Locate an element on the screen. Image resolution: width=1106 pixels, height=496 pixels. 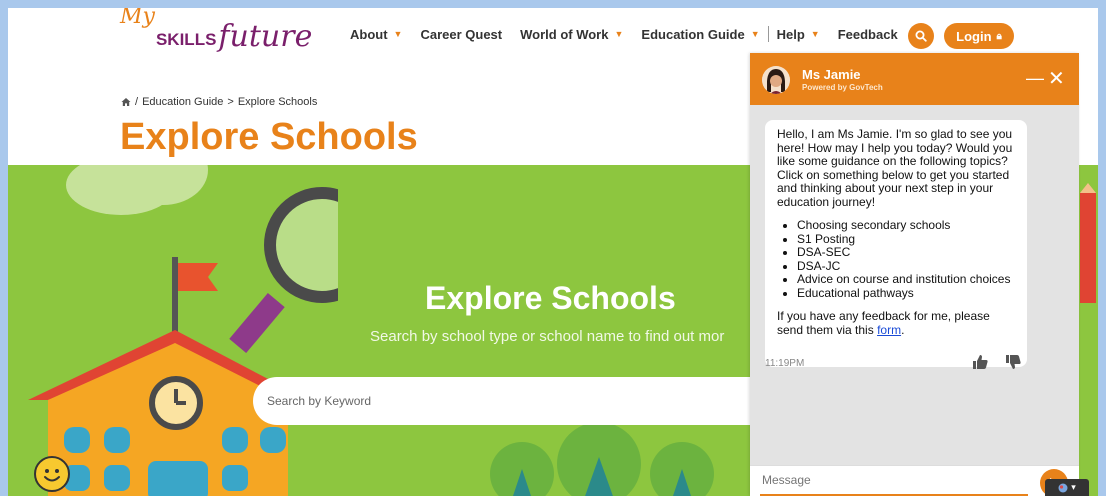
chat-message-area is located at coordinates (914, 480).